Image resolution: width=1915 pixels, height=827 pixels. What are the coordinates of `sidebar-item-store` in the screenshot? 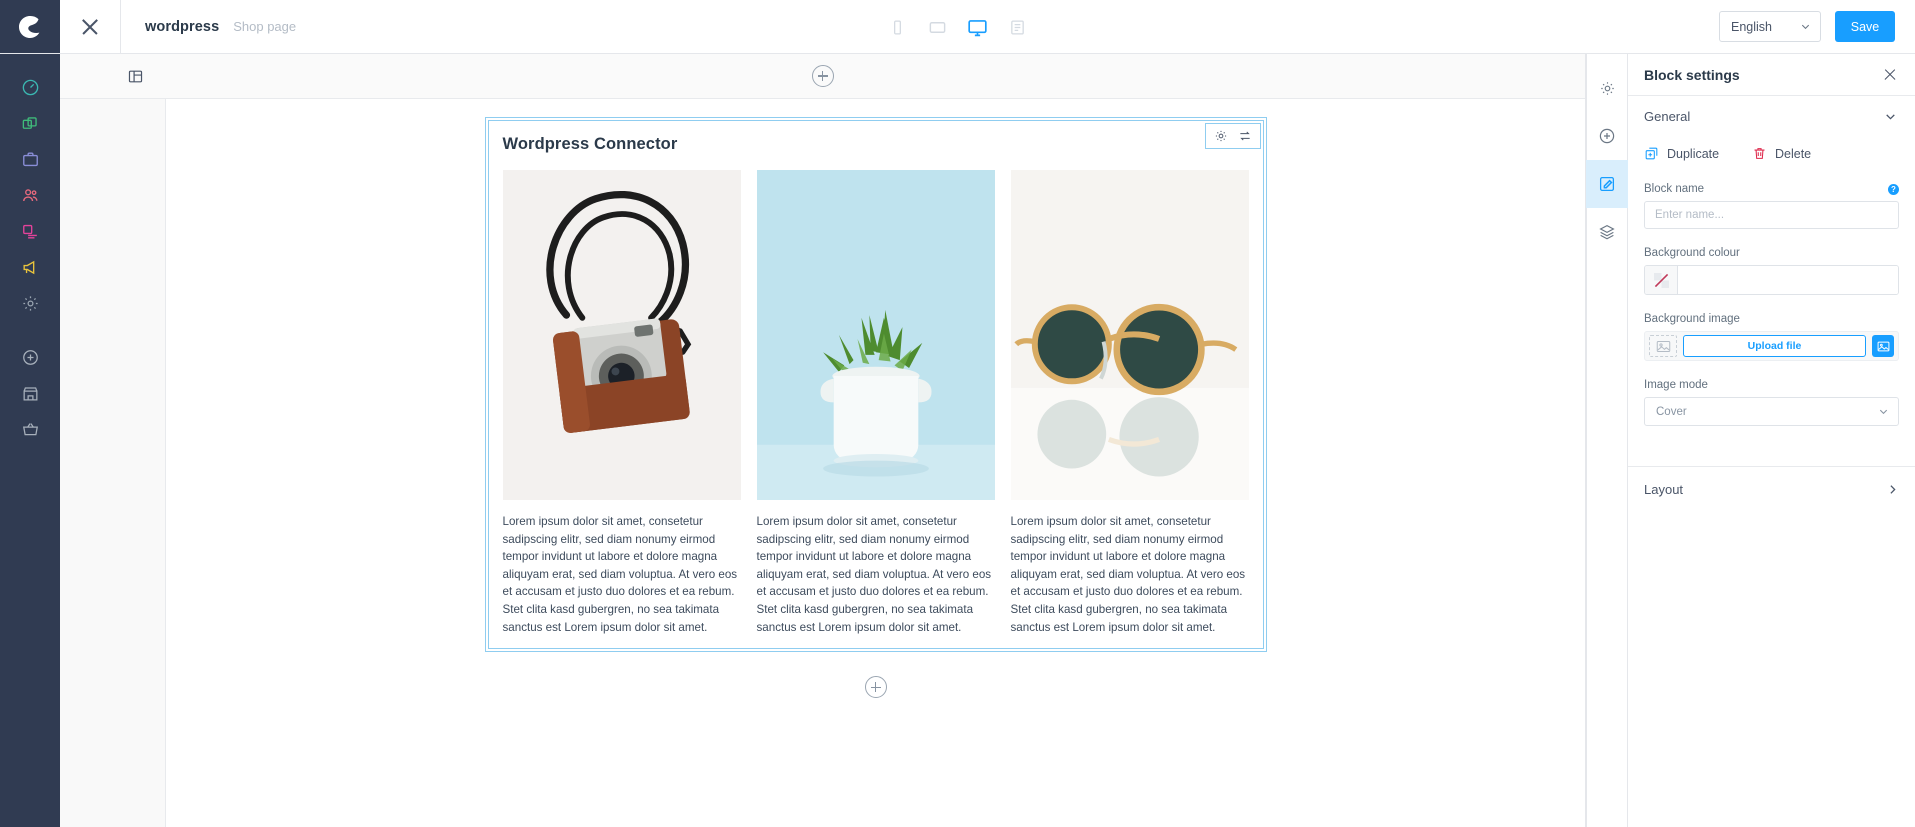 It's located at (30, 393).